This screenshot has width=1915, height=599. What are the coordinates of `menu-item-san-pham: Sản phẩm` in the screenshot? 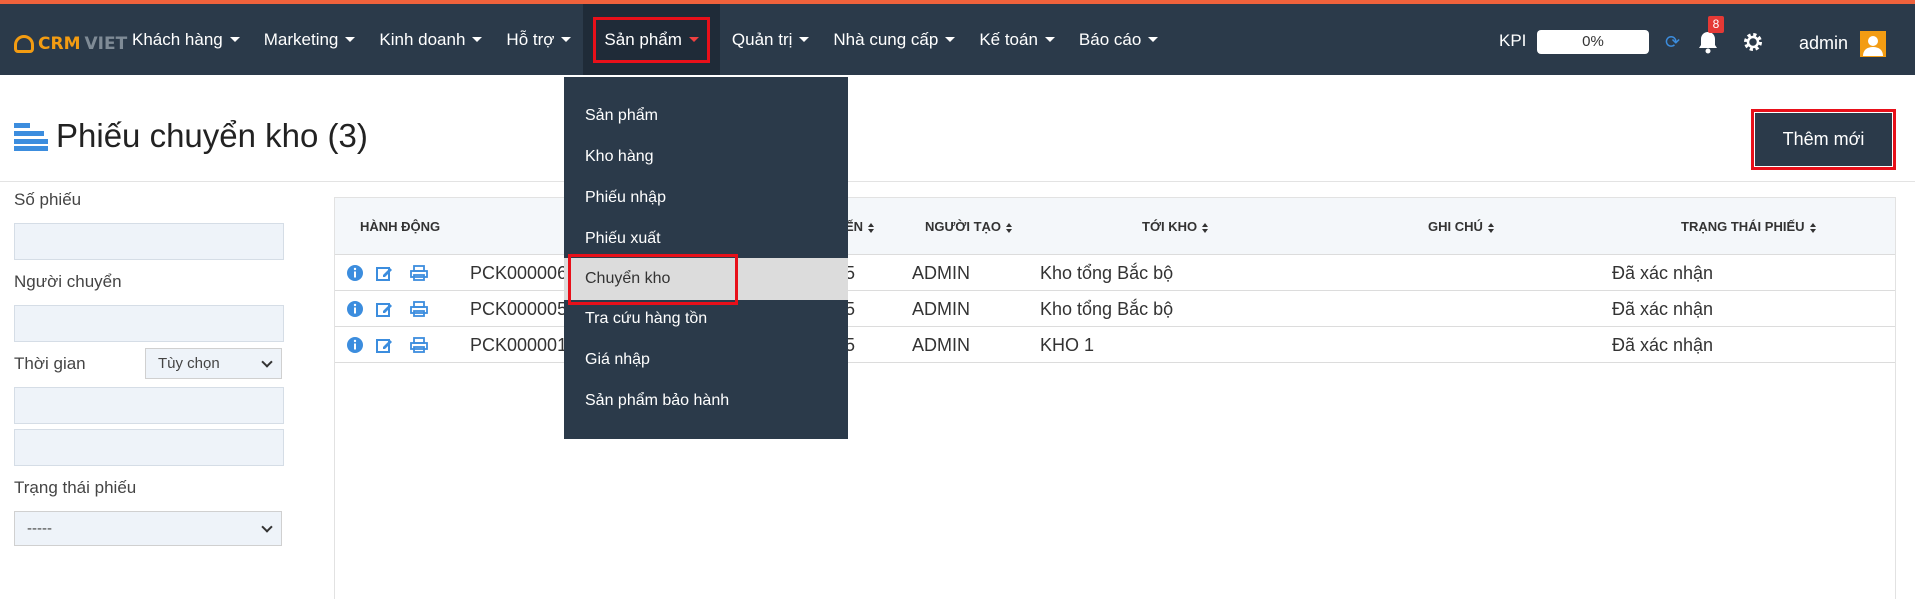 It's located at (706, 116).